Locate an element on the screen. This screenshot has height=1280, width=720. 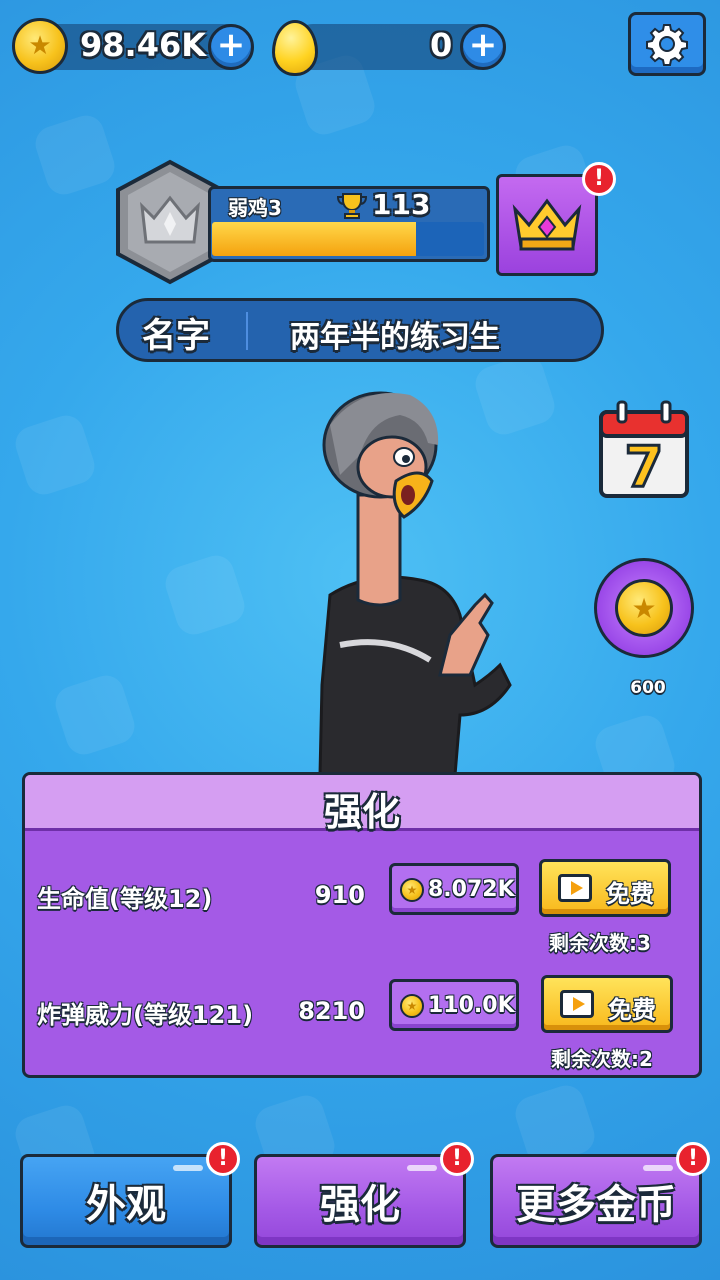
more-coins-alert-badge: ! is located at coordinates (693, 1159).